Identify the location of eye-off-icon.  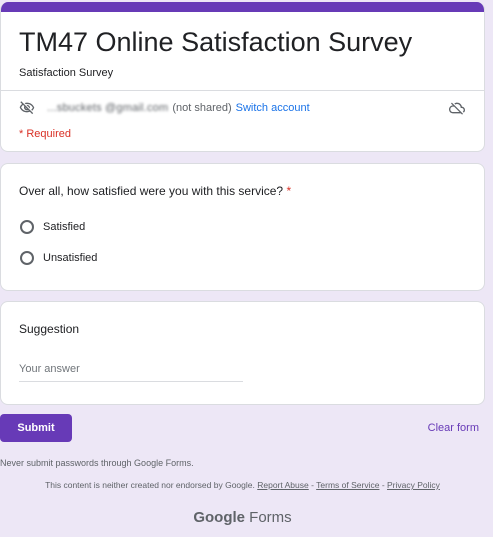
(27, 108).